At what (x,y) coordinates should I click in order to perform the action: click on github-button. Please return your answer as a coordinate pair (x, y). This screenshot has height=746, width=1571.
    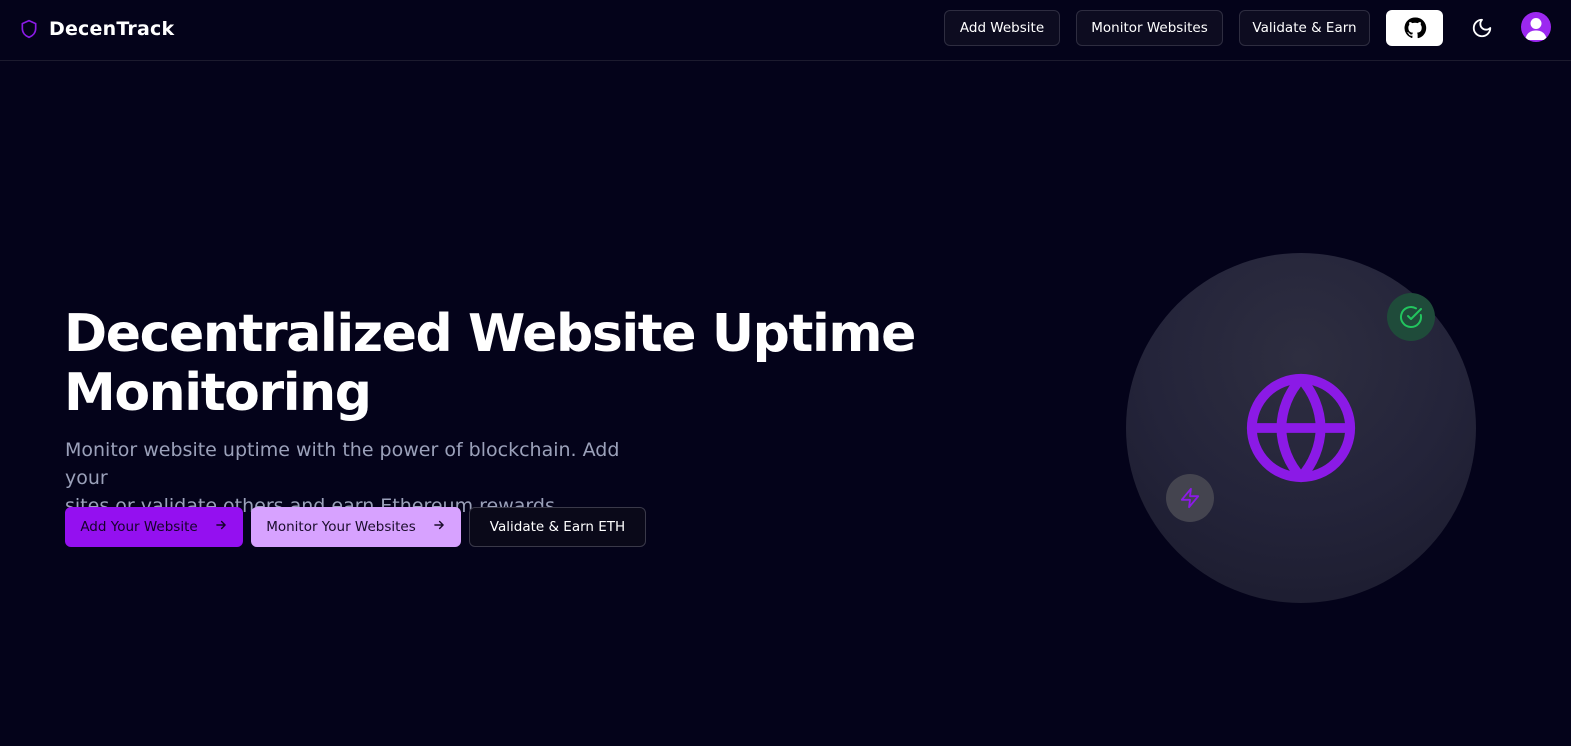
    Looking at the image, I should click on (1414, 28).